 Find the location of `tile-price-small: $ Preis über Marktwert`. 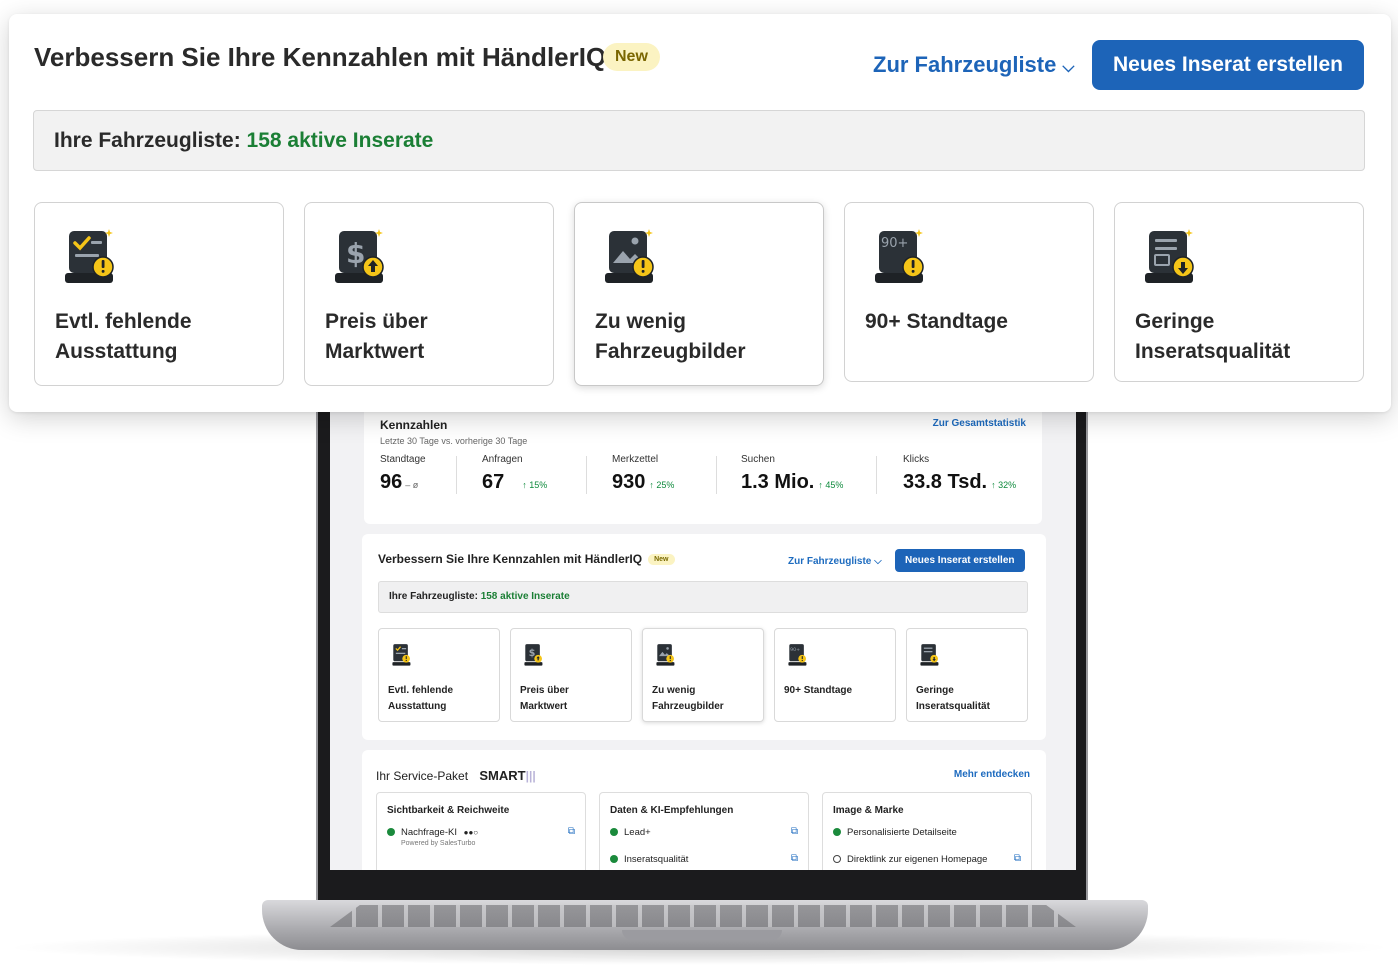

tile-price-small: $ Preis über Marktwert is located at coordinates (571, 675).